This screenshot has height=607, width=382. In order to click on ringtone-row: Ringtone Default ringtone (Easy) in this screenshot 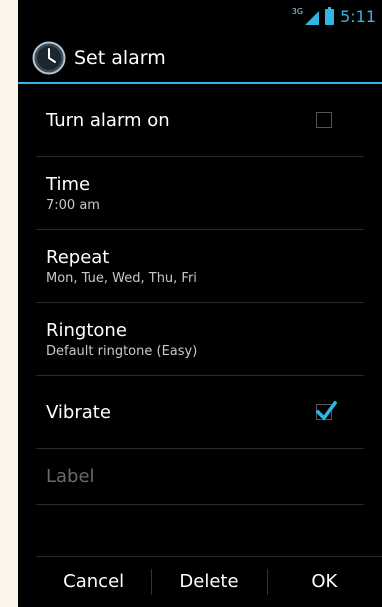, I will do `click(200, 339)`.